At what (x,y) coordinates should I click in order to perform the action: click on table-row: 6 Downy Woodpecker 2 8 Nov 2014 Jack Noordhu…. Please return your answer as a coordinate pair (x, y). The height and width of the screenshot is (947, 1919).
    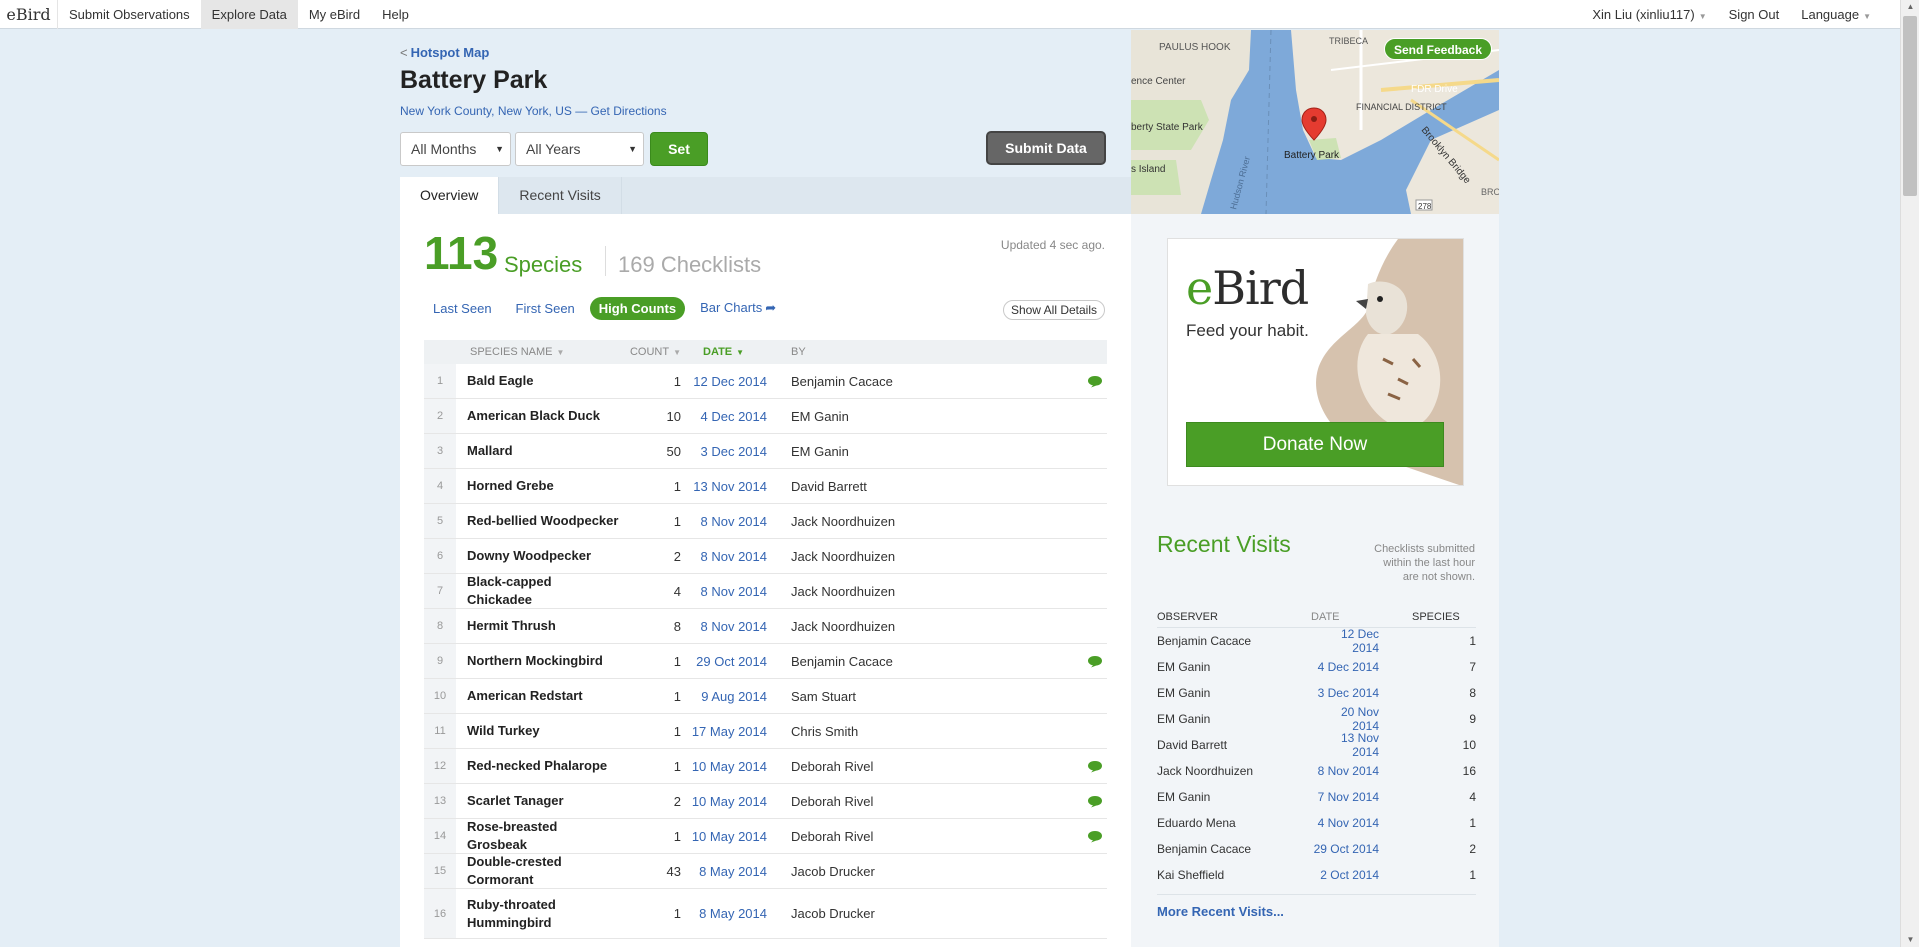
    Looking at the image, I should click on (765, 556).